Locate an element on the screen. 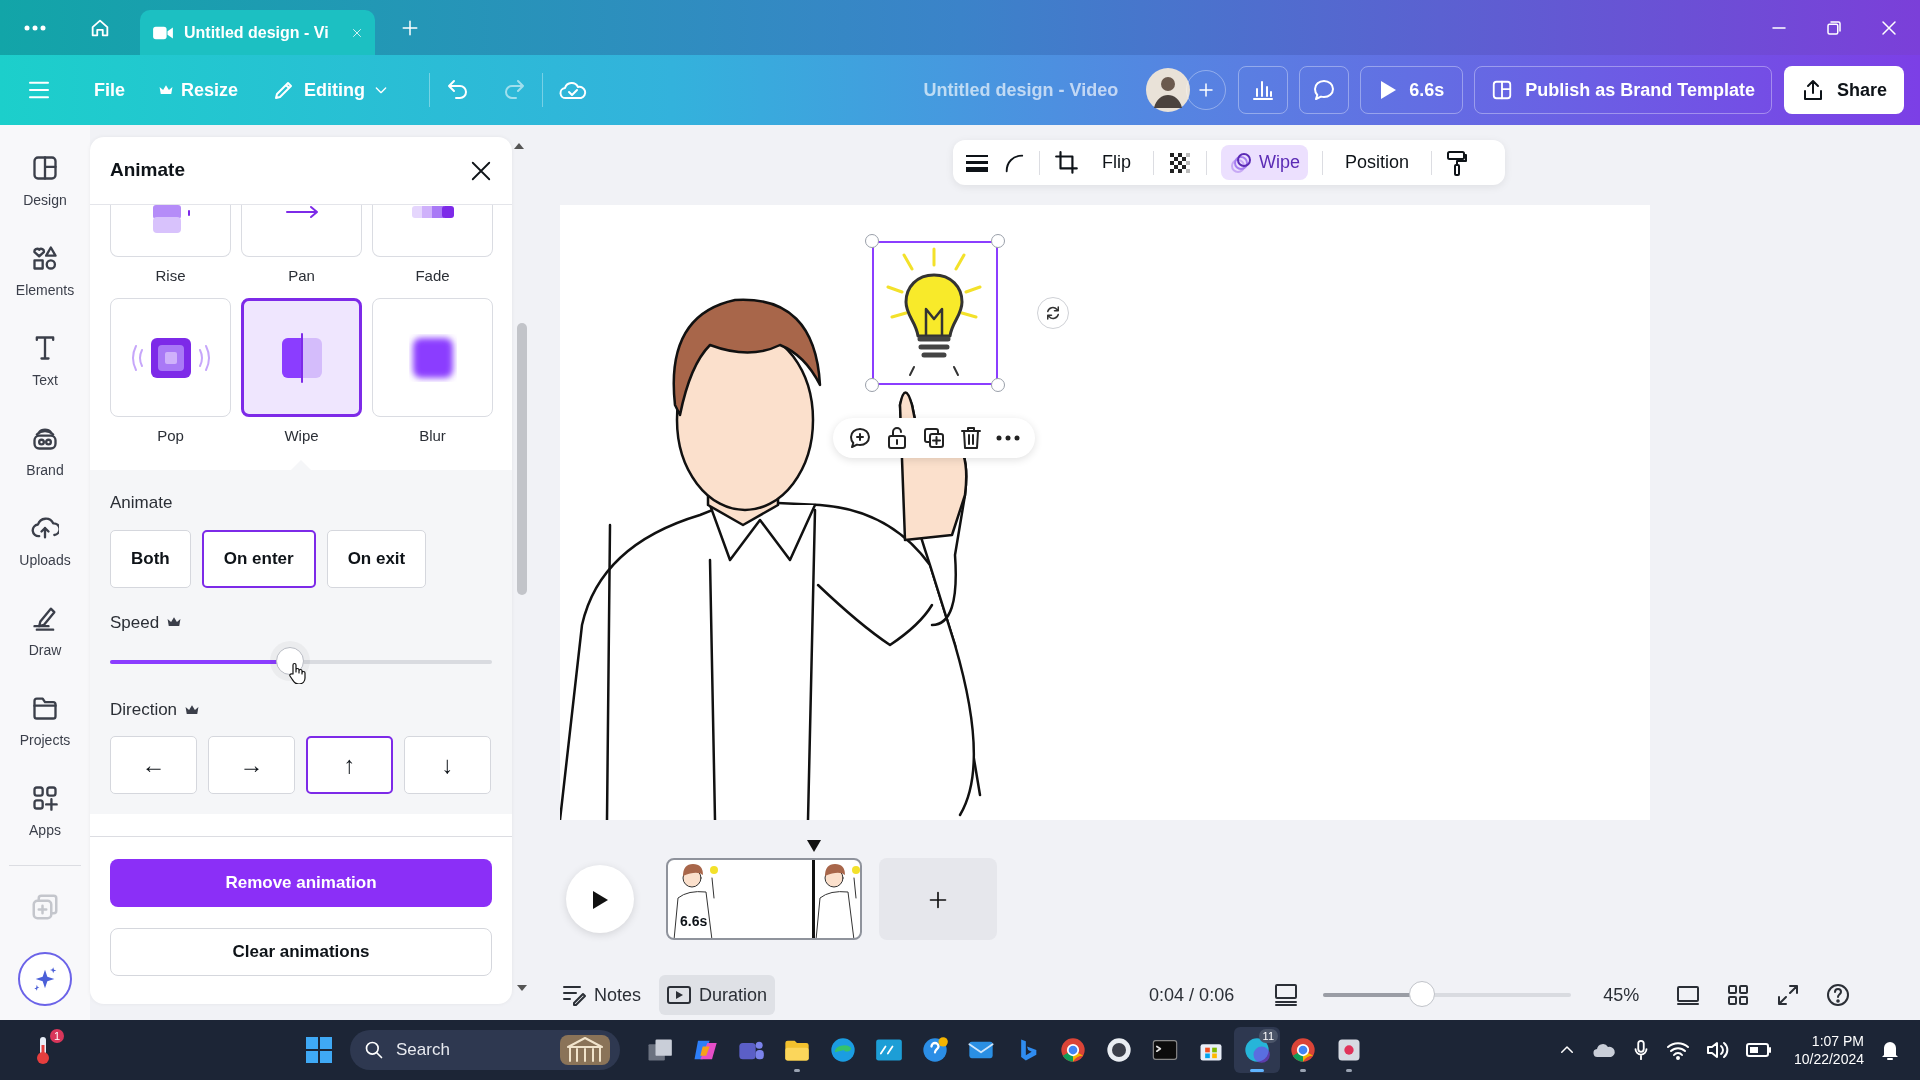  close-button is located at coordinates (481, 170).